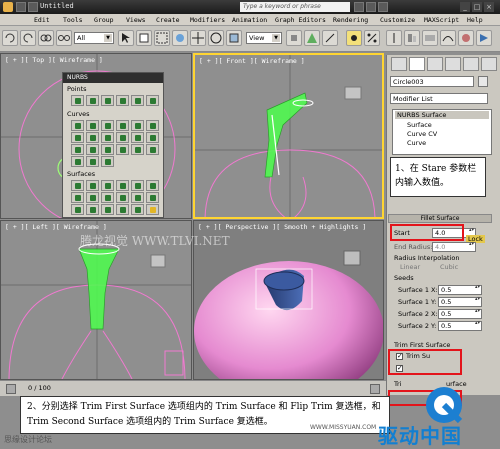 The height and width of the screenshot is (449, 500). Describe the element at coordinates (42, 20) in the screenshot. I see `menu-edit: Edit` at that location.